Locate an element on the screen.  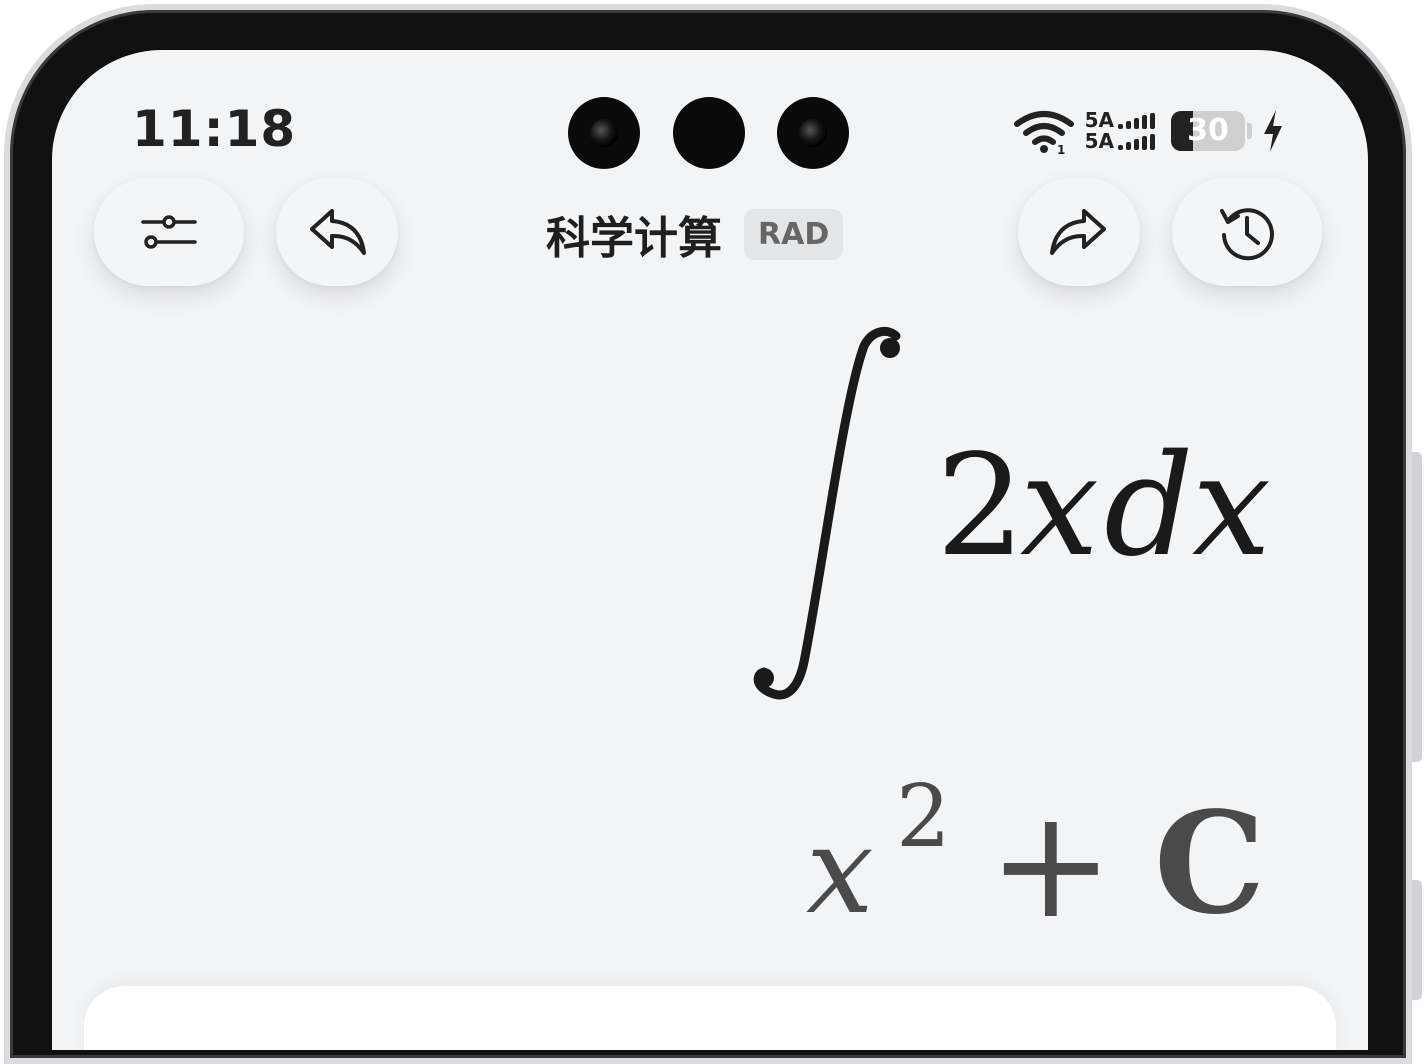
result-exponent: 2 is located at coordinates (923, 817).